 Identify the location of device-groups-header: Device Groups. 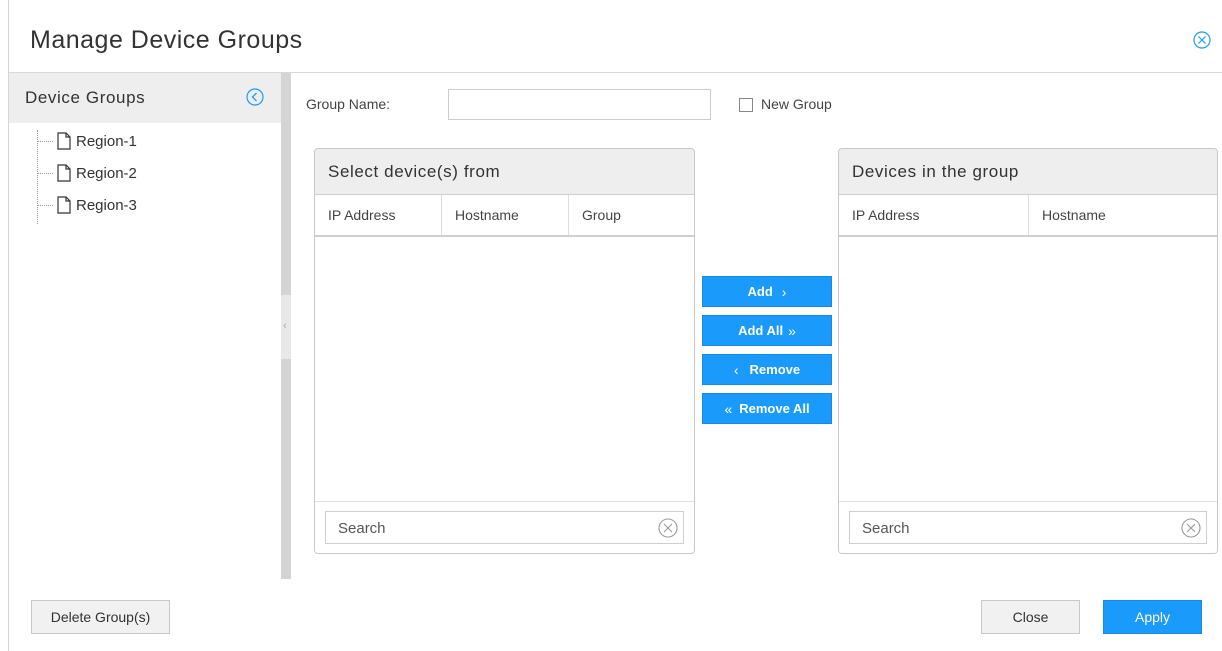
(145, 98).